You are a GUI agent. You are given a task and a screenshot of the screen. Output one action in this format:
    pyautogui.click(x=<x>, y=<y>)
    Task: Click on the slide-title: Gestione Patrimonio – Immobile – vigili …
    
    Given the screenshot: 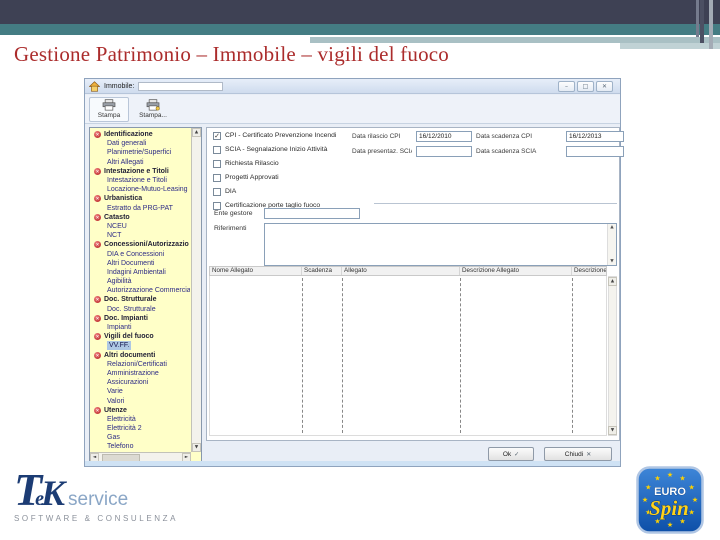 What is the action you would take?
    pyautogui.click(x=231, y=54)
    